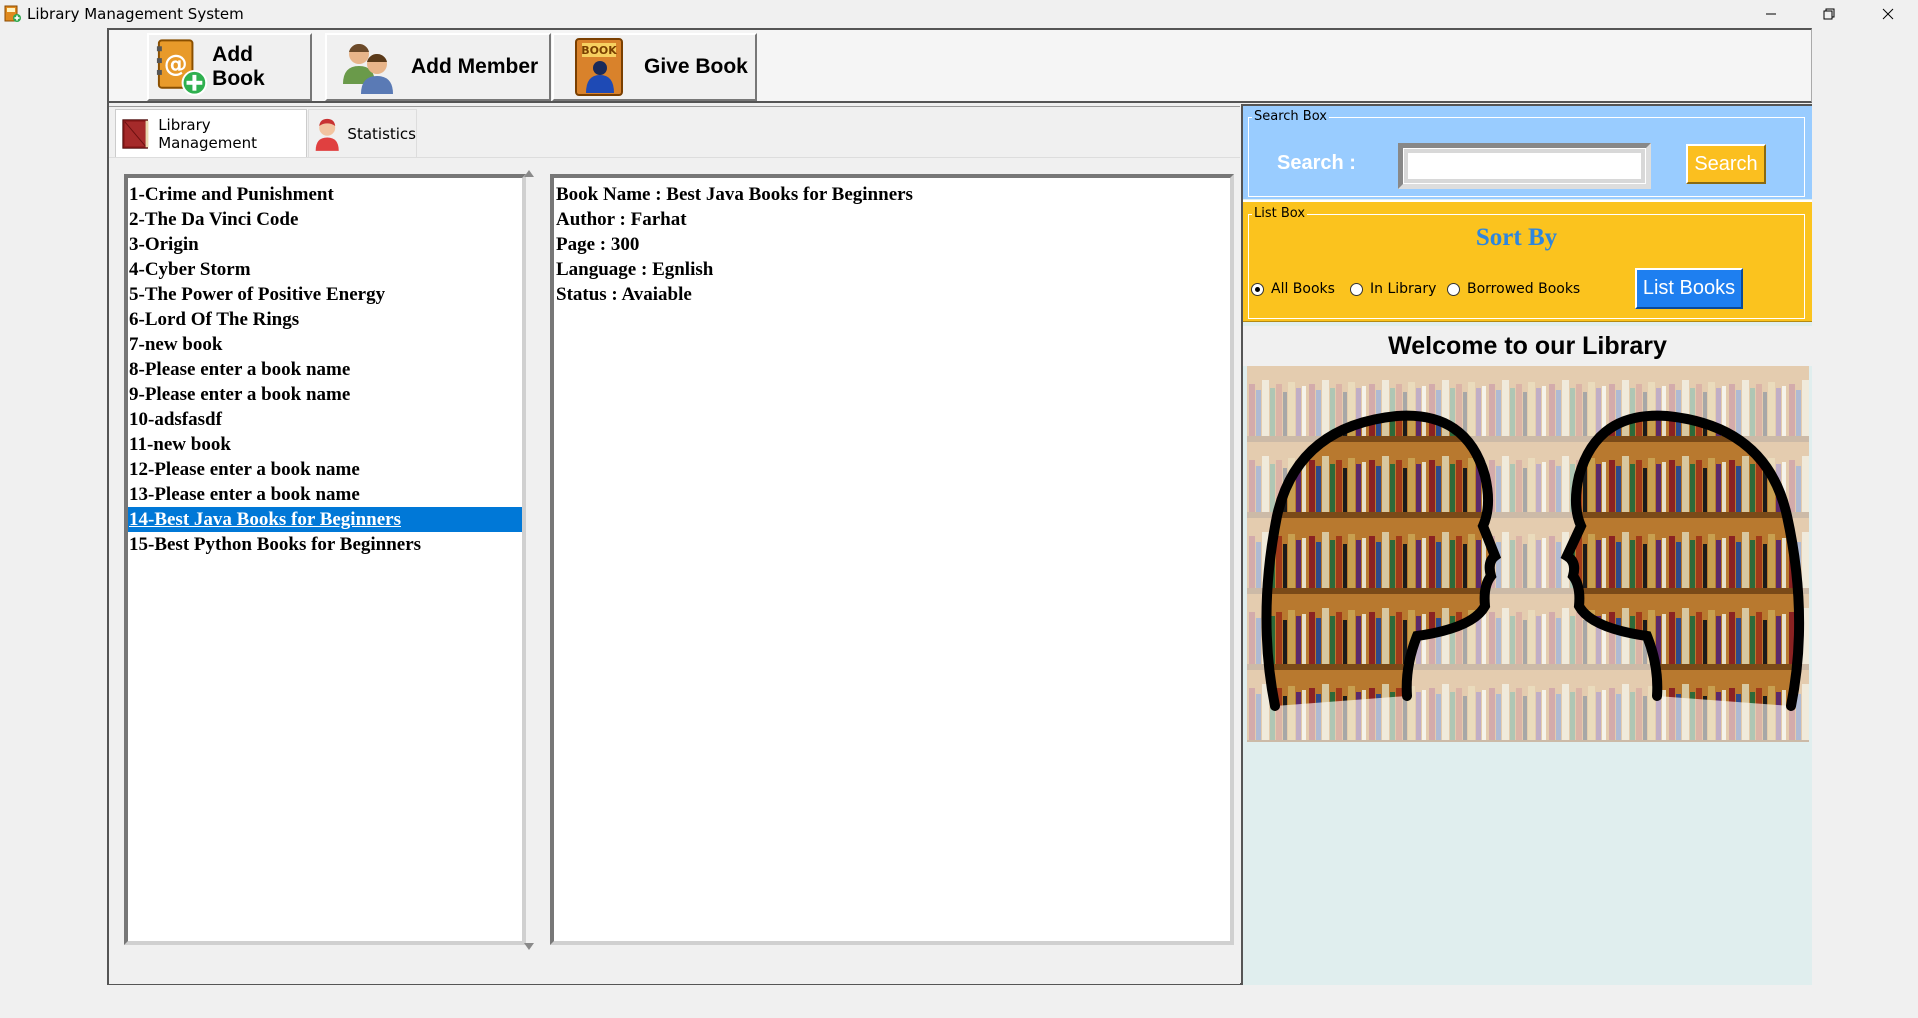  I want to click on address-book-add-icon: @, so click(182, 67).